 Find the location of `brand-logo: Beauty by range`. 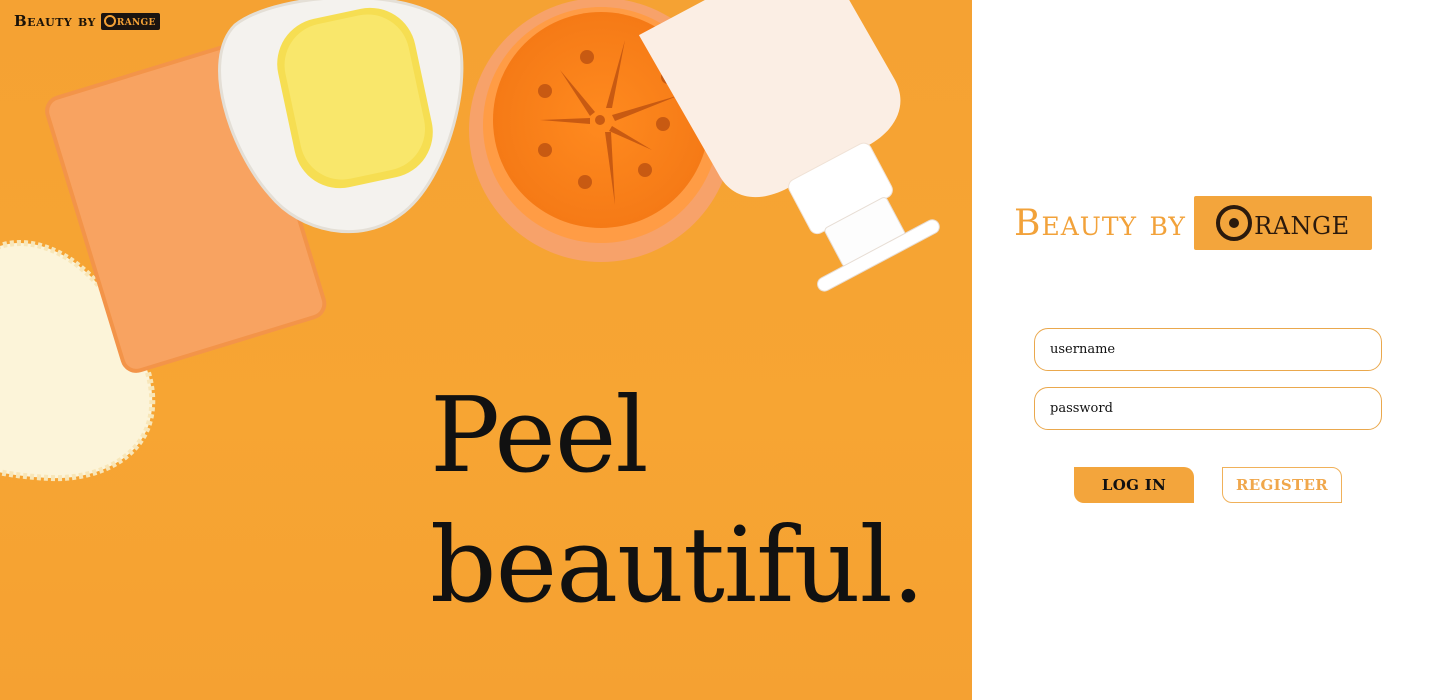

brand-logo: Beauty by range is located at coordinates (1193, 223).